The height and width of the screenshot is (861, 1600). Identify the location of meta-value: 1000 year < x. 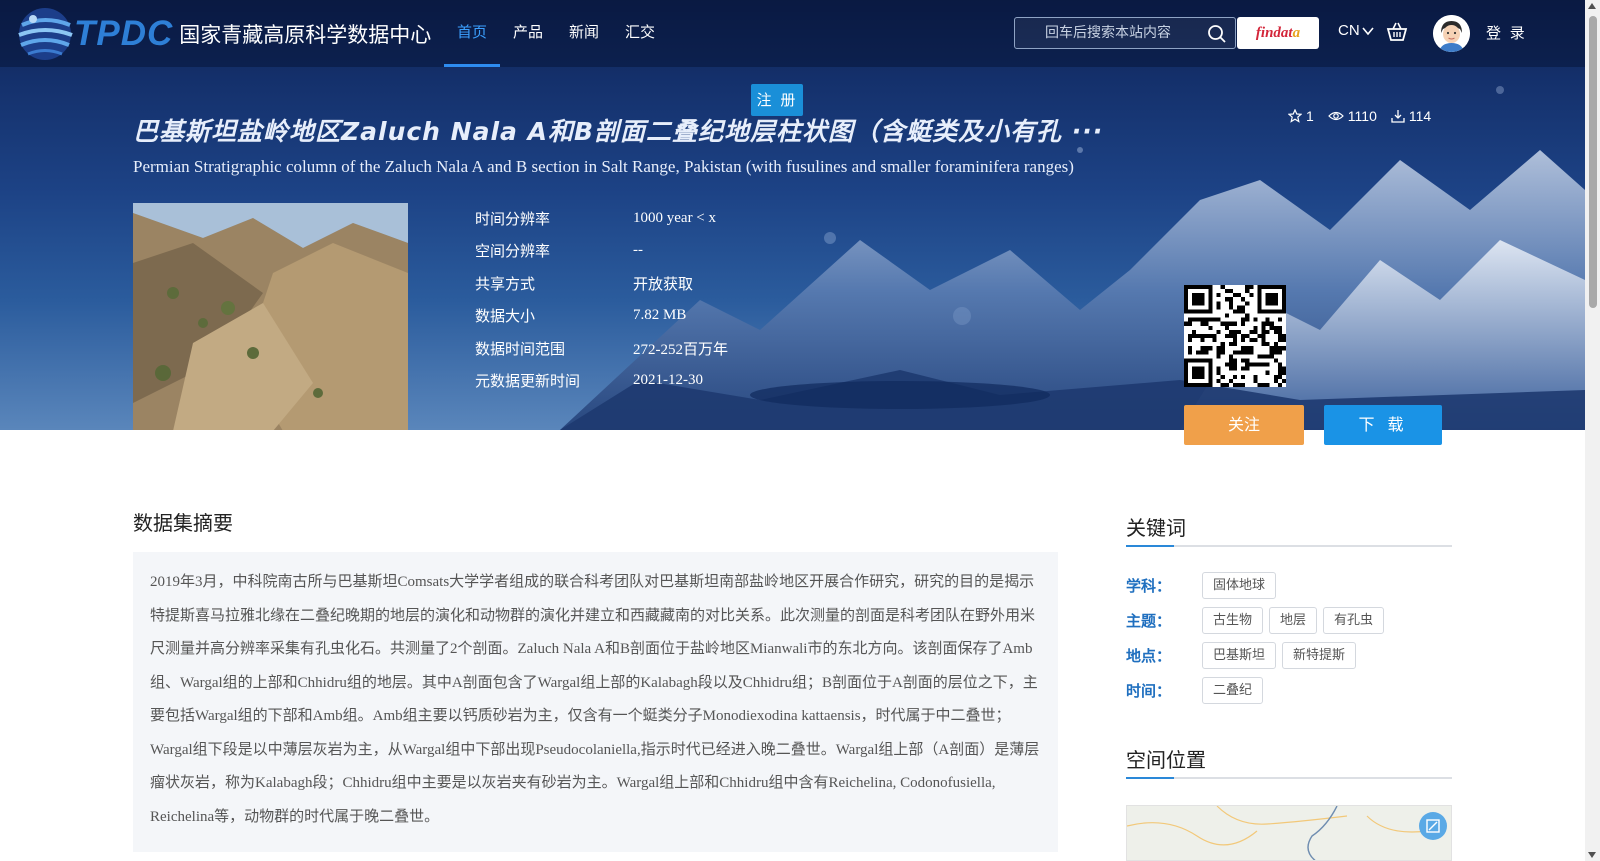
(675, 217).